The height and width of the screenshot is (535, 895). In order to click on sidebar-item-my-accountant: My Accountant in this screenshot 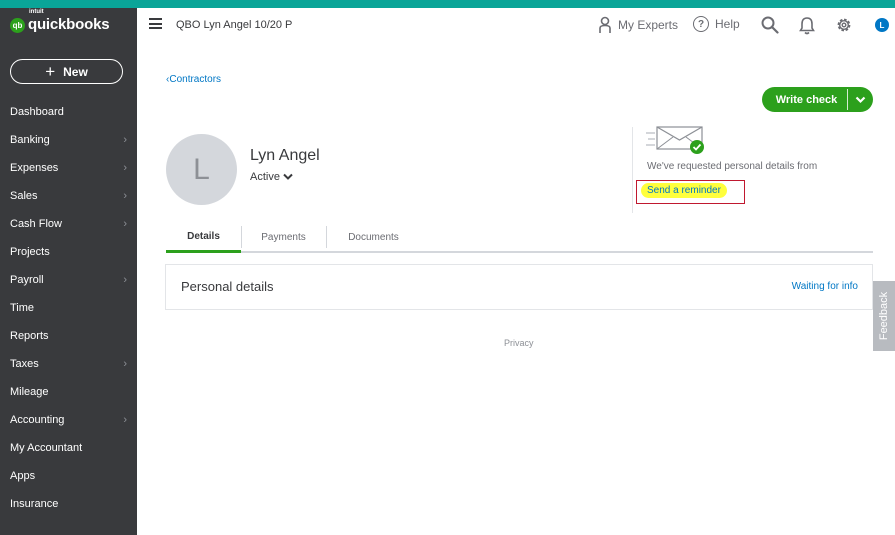, I will do `click(68, 448)`.